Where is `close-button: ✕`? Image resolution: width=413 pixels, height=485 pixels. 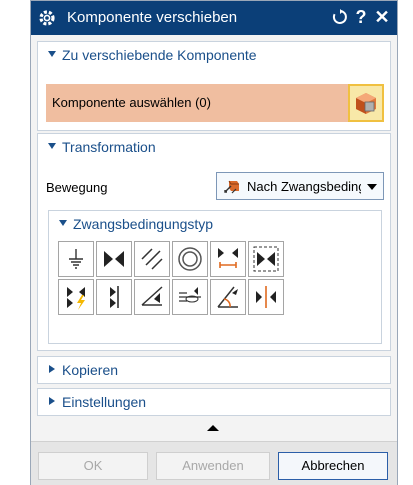
close-button: ✕ is located at coordinates (382, 17).